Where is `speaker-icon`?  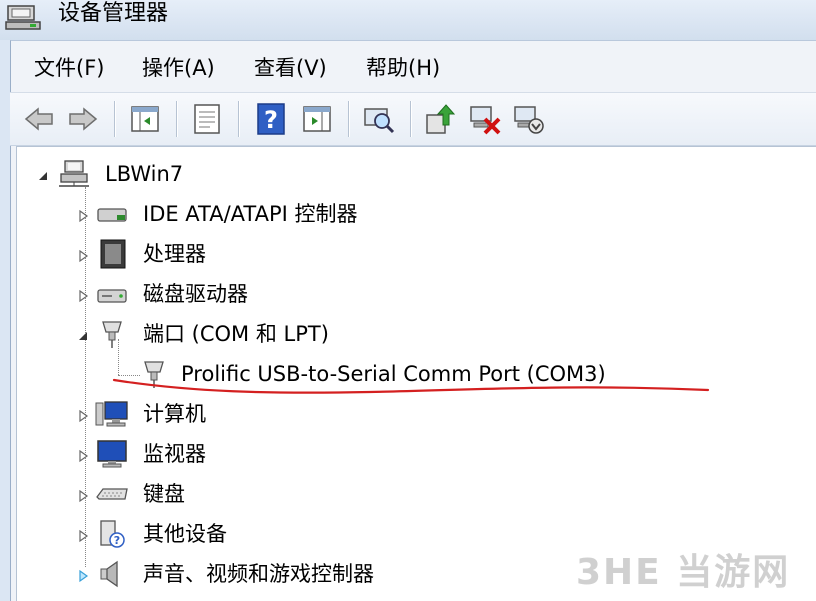 speaker-icon is located at coordinates (109, 574).